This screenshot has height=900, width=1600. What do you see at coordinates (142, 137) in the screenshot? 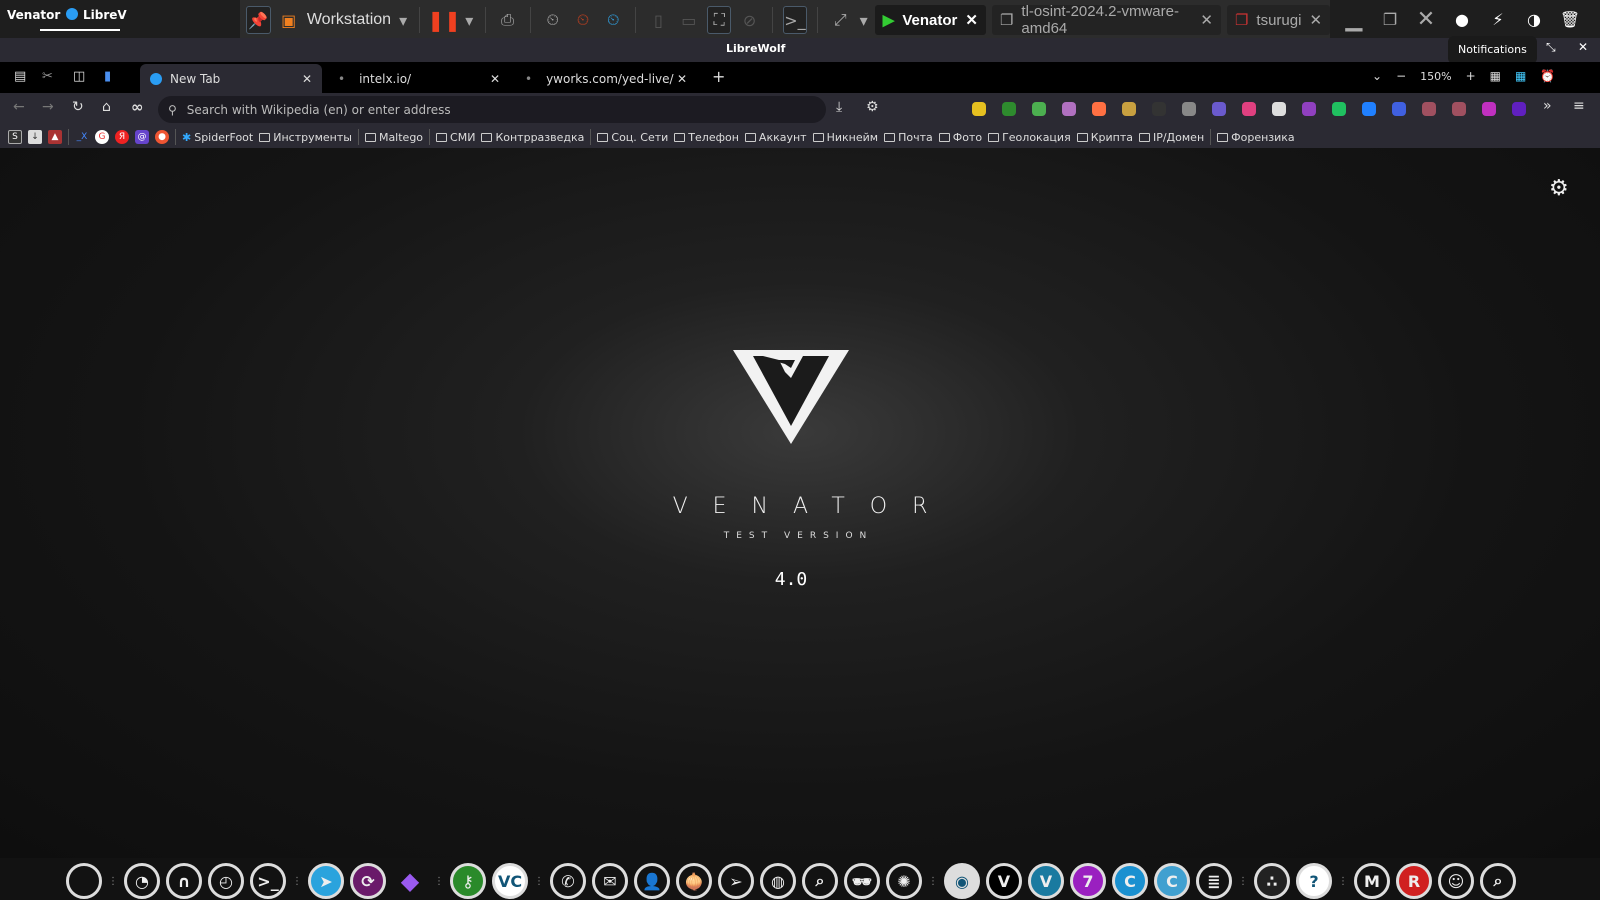
I see `mail-at-icon: @` at bounding box center [142, 137].